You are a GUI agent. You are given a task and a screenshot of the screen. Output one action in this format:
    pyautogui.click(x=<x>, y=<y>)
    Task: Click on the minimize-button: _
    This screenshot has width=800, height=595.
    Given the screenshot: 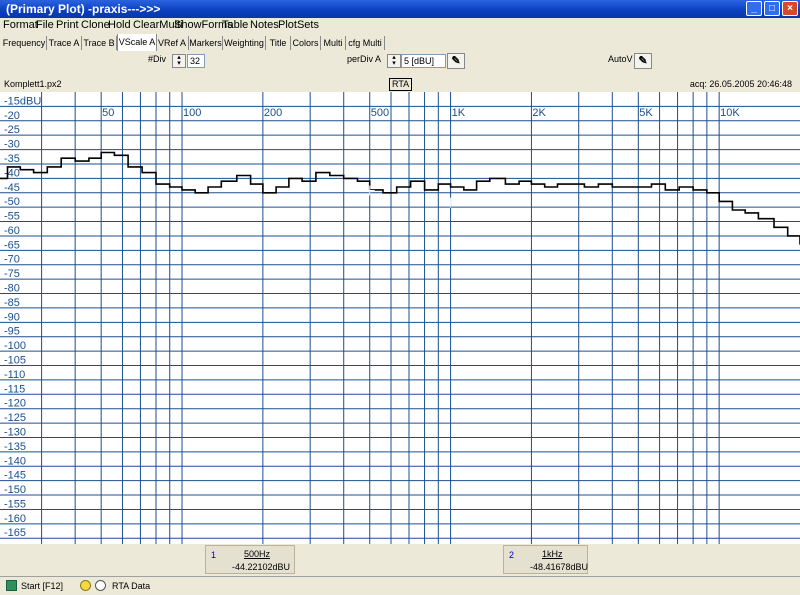 What is the action you would take?
    pyautogui.click(x=754, y=8)
    